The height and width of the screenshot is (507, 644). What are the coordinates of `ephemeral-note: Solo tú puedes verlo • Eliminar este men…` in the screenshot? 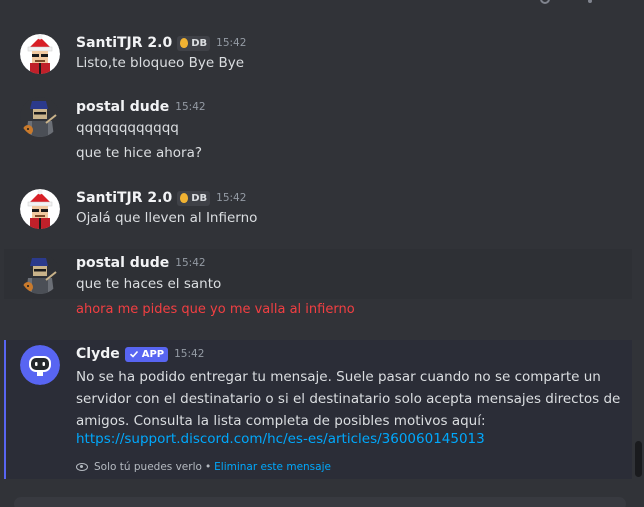 It's located at (203, 467).